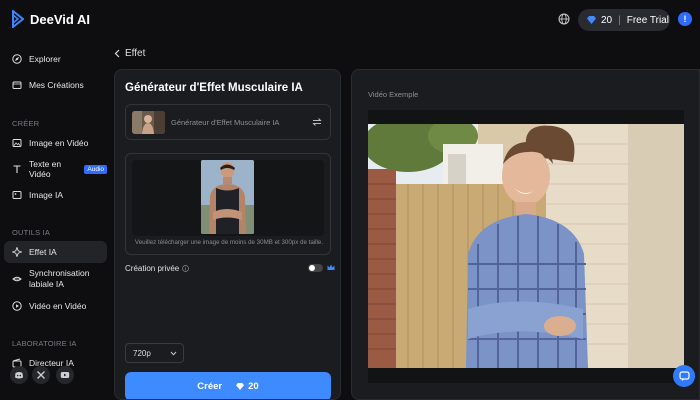 The height and width of the screenshot is (400, 700). Describe the element at coordinates (59, 143) in the screenshot. I see `sidebar-item-label: Image en Vidéo` at that location.